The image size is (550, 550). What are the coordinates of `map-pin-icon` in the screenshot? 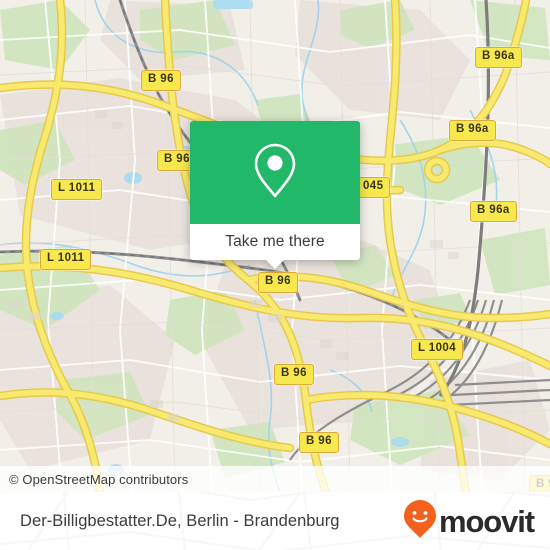 It's located at (275, 173).